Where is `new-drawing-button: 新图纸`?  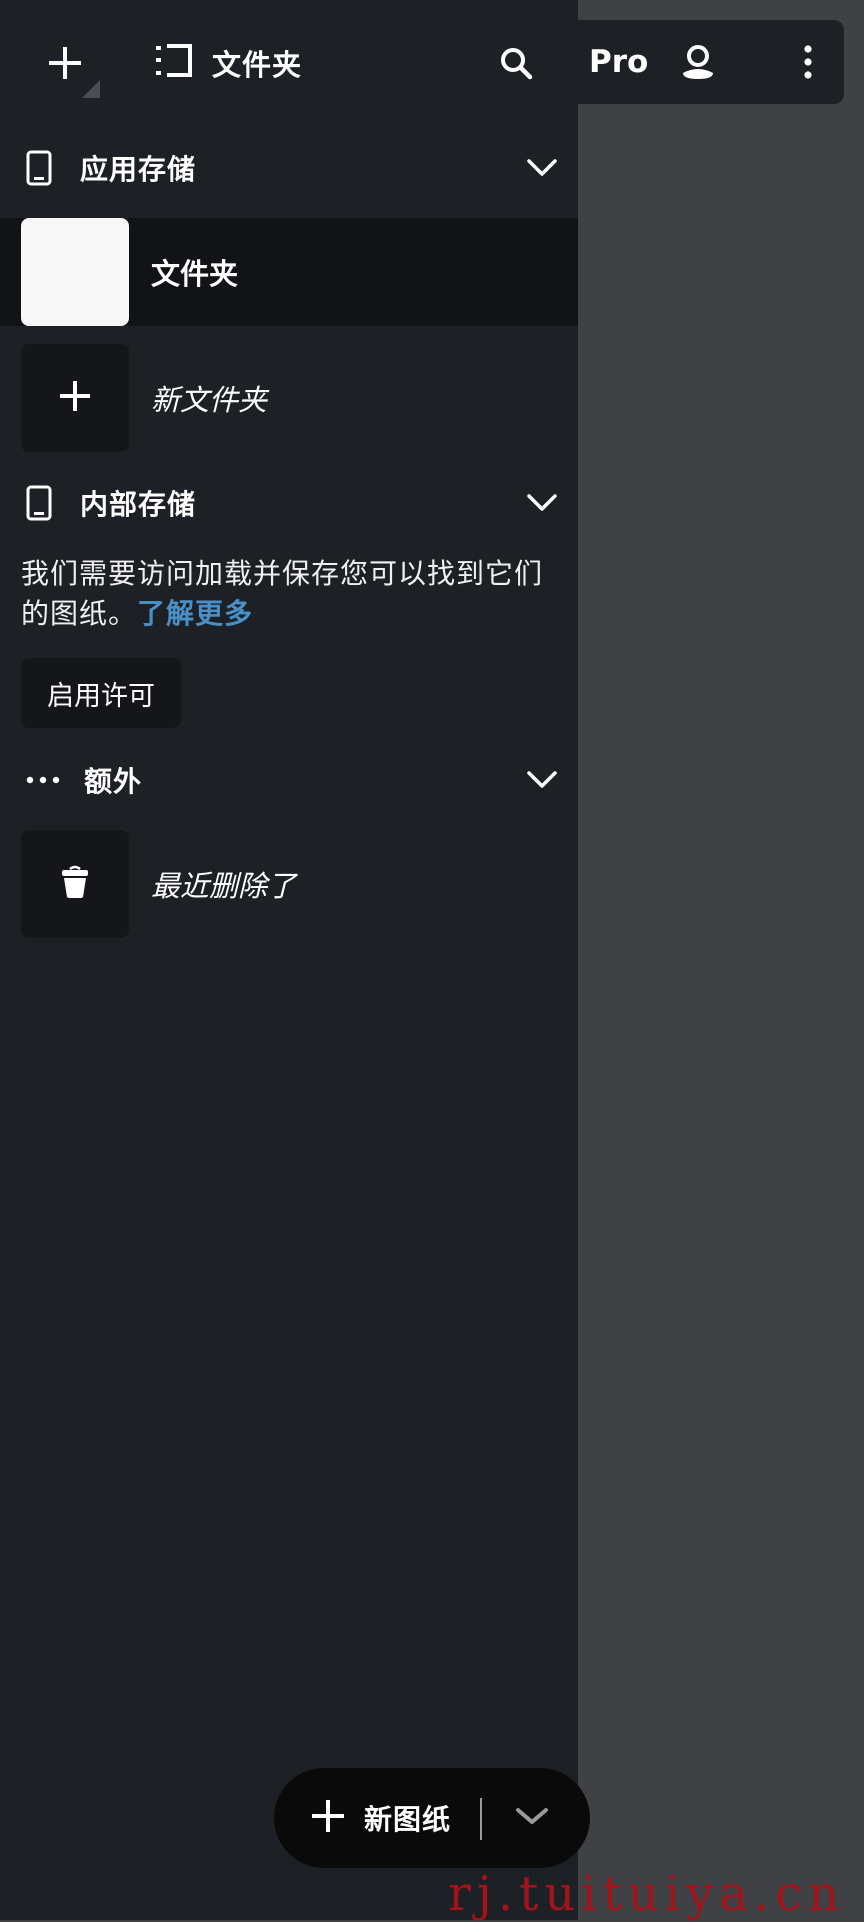
new-drawing-button: 新图纸 is located at coordinates (380, 1818).